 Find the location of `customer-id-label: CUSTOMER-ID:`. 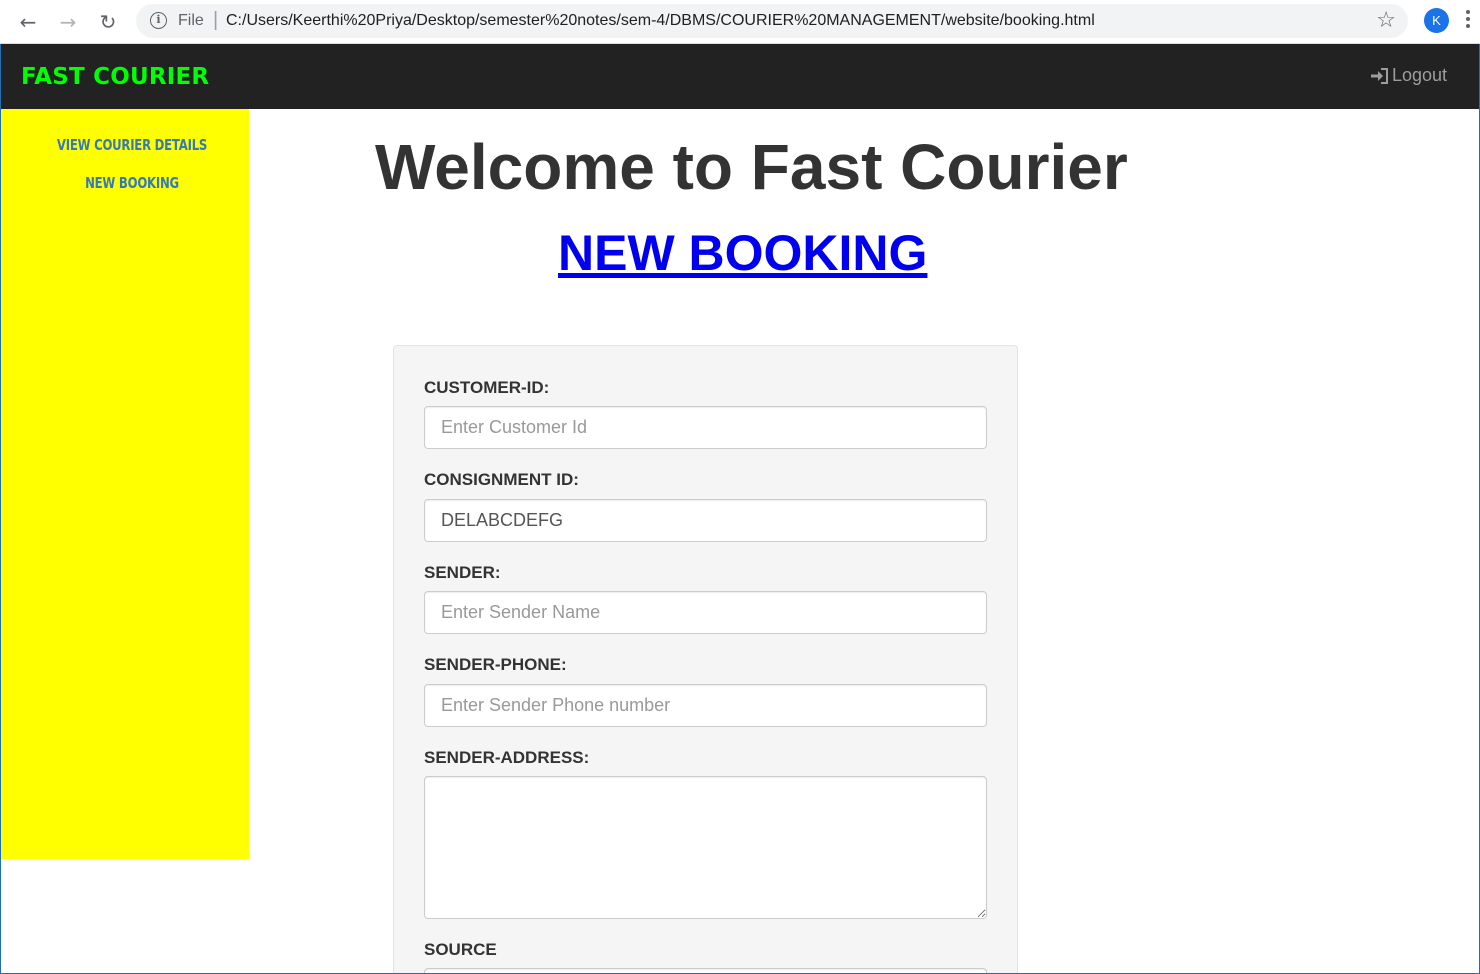

customer-id-label: CUSTOMER-ID: is located at coordinates (487, 387).